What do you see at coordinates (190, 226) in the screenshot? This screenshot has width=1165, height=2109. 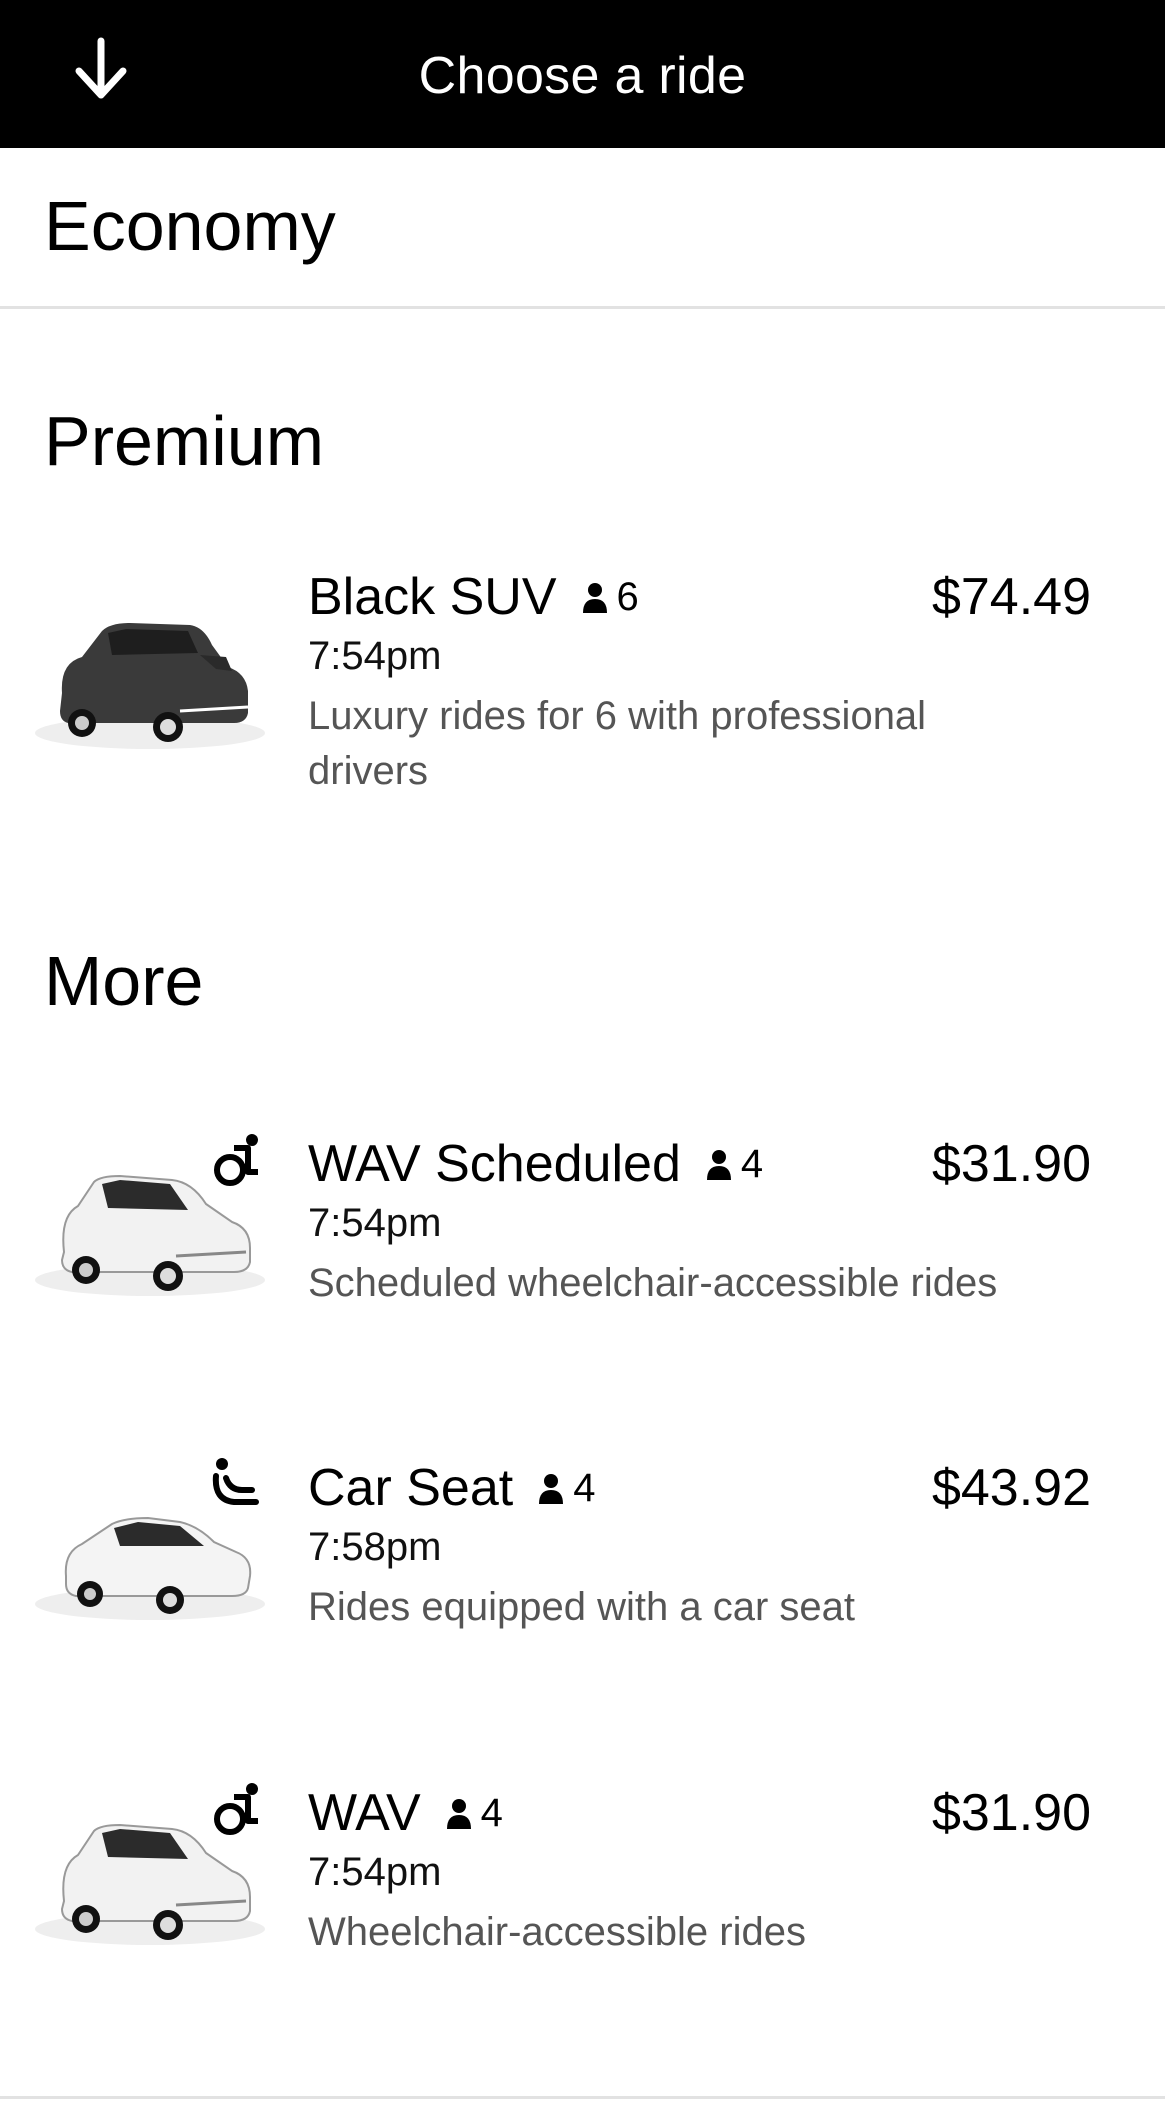 I see `section-title-economy: Economy` at bounding box center [190, 226].